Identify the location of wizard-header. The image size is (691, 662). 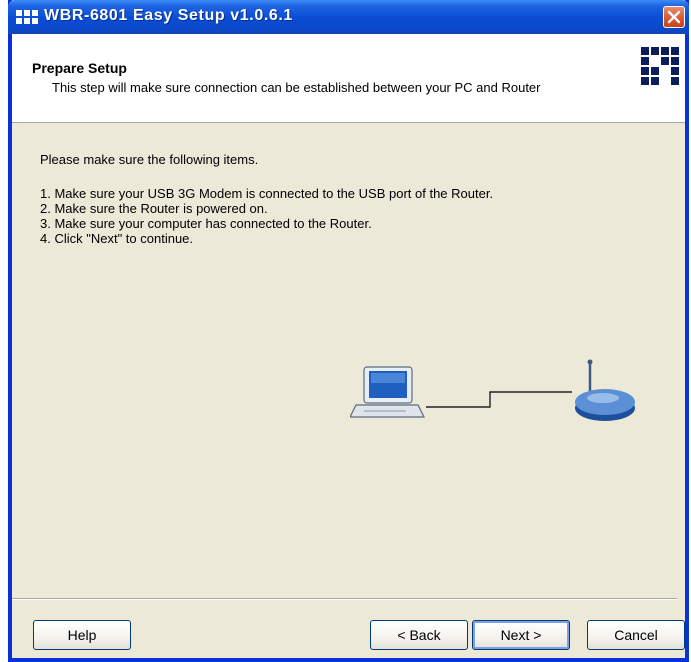
(348, 78).